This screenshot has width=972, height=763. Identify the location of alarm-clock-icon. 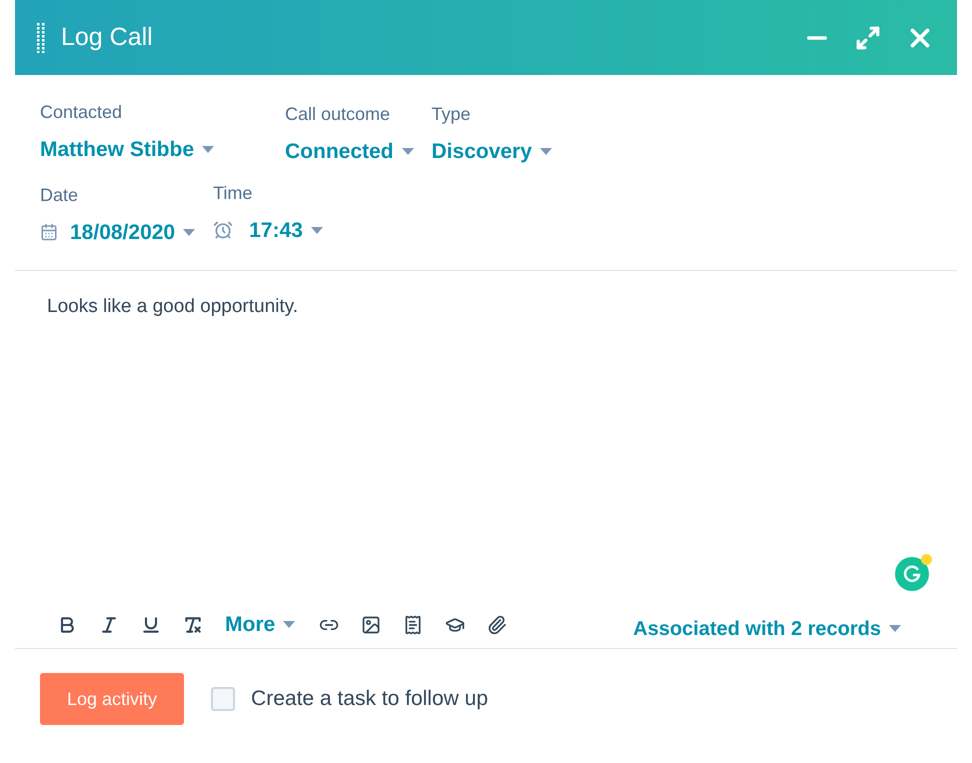
(223, 230).